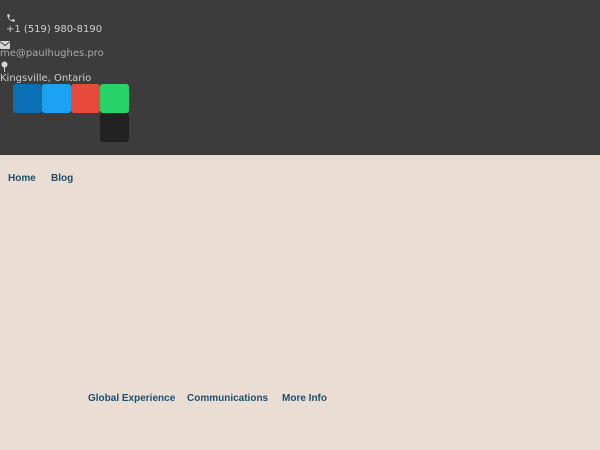 Image resolution: width=600 pixels, height=450 pixels. Describe the element at coordinates (52, 53) in the screenshot. I see `email-address: me@paulhughes.pro` at that location.